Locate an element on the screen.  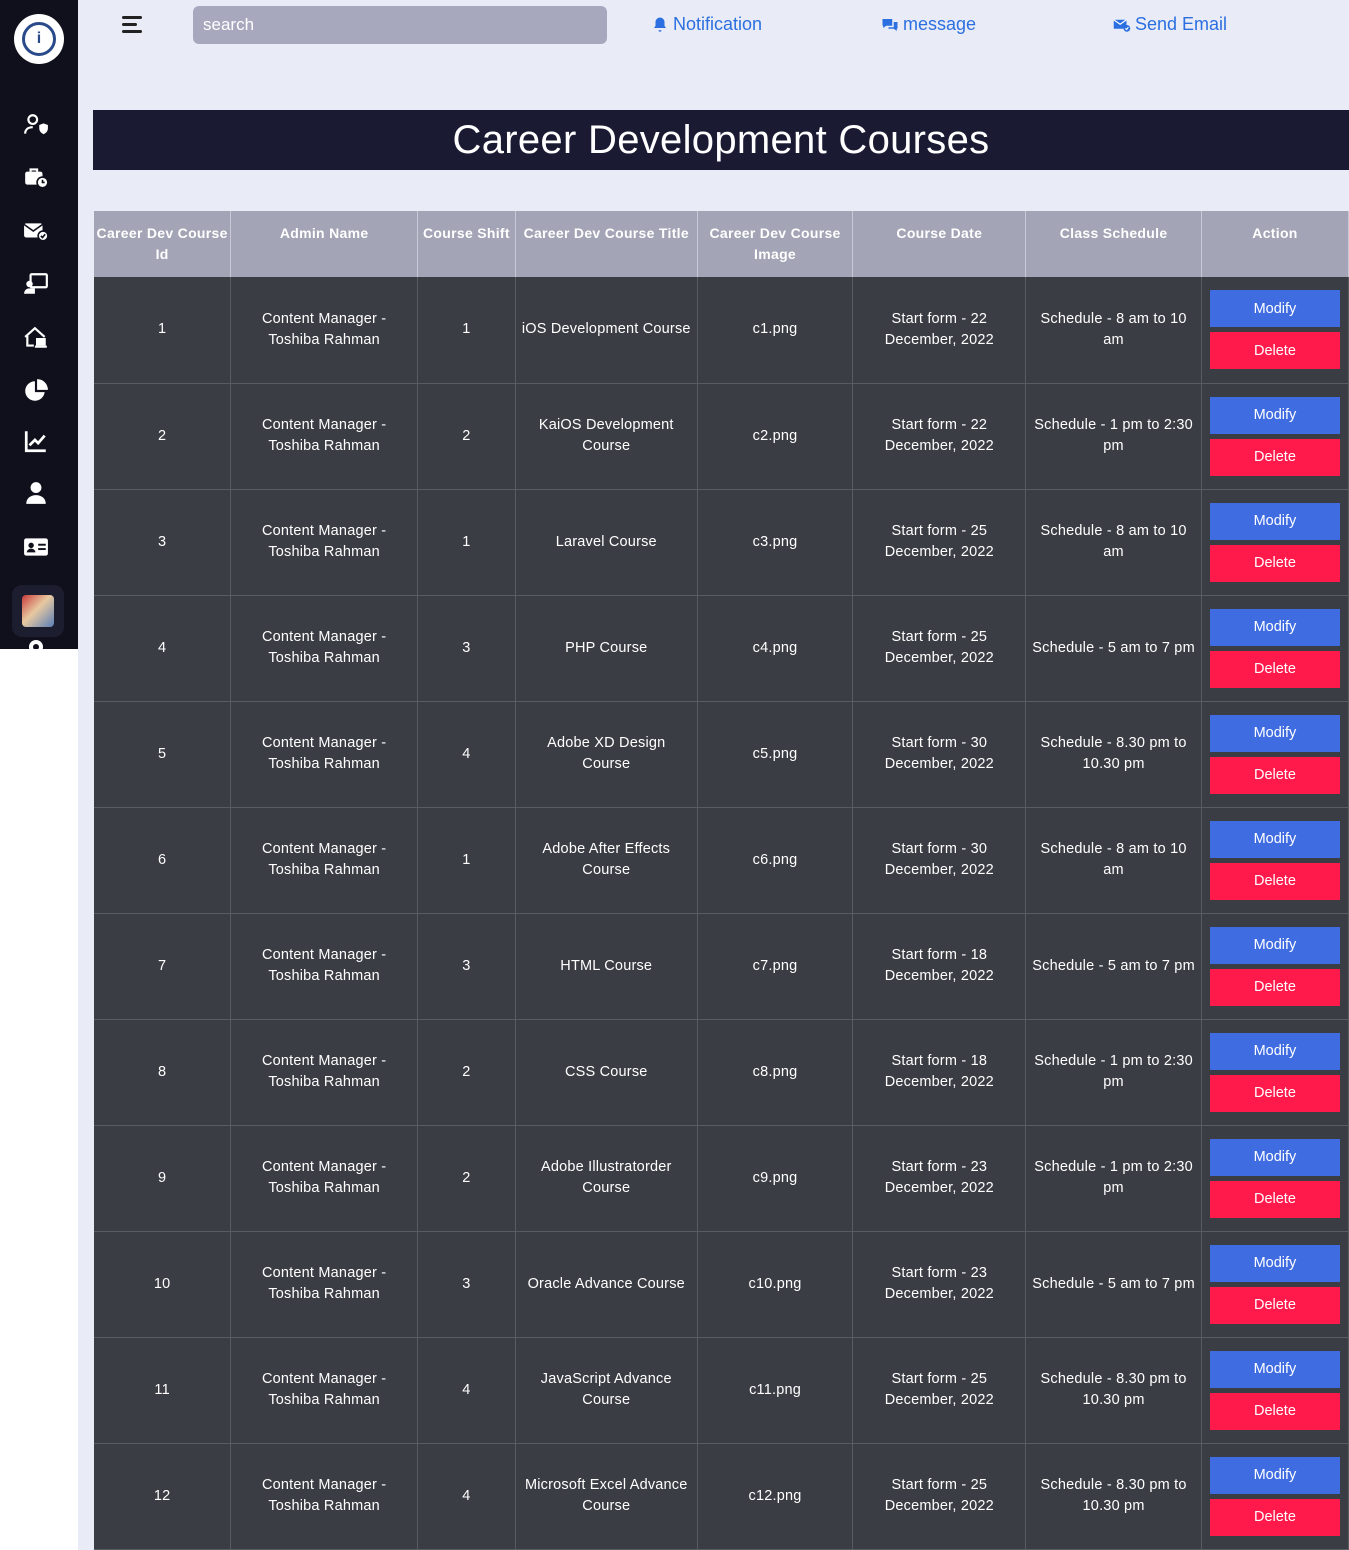
column-header-course-shift: Course Shift is located at coordinates (466, 244).